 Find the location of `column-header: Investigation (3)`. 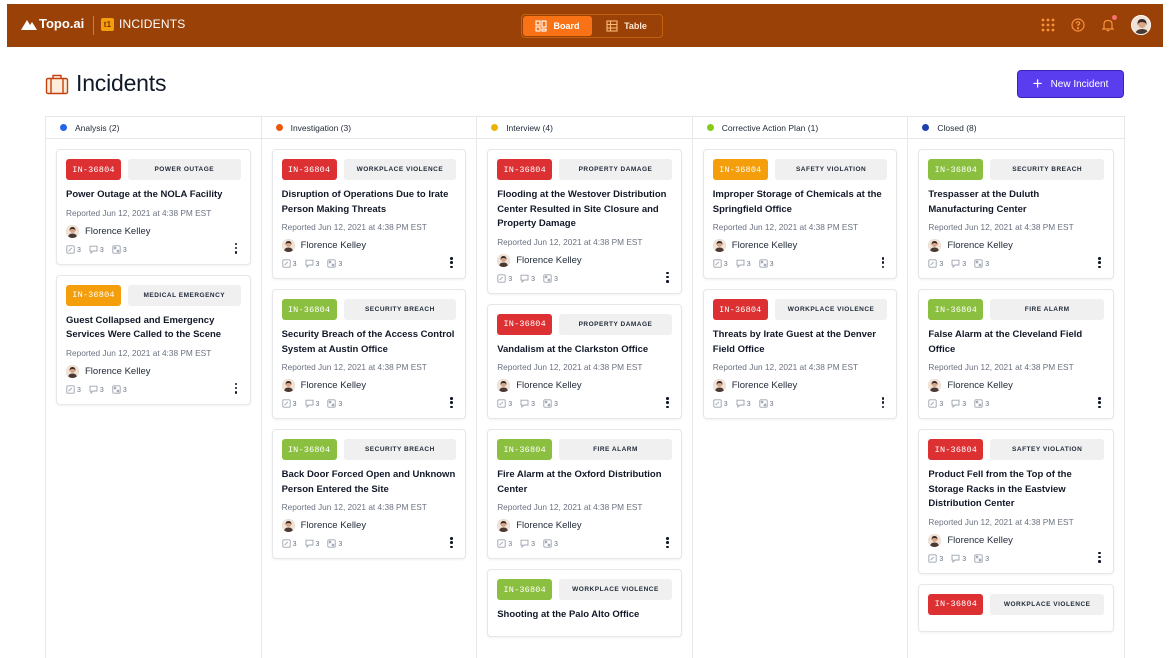

column-header: Investigation (3) is located at coordinates (369, 128).